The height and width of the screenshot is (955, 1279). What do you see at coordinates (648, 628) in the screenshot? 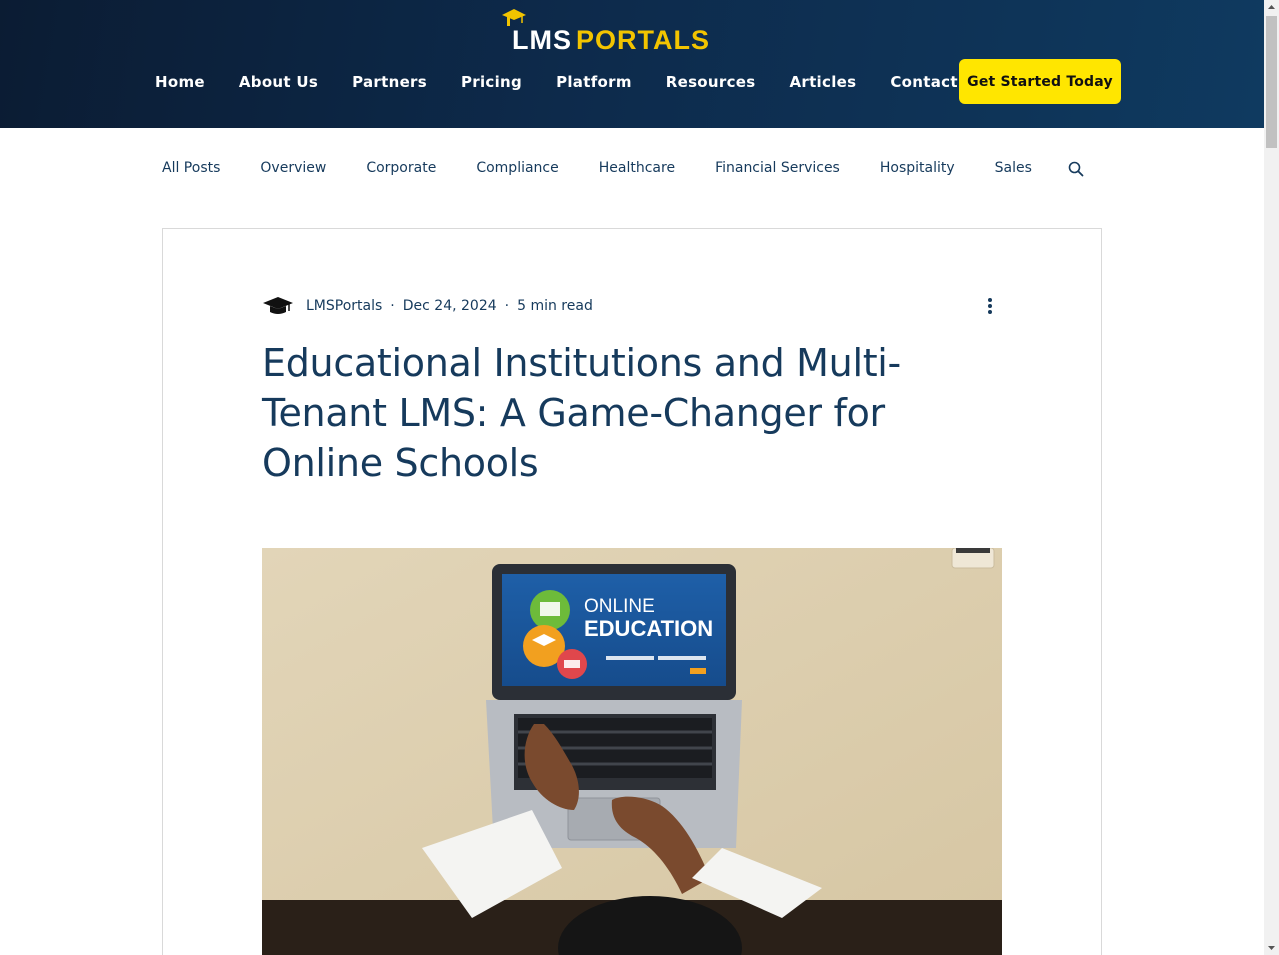
I see `screen-title-line2: EDUCATION` at bounding box center [648, 628].